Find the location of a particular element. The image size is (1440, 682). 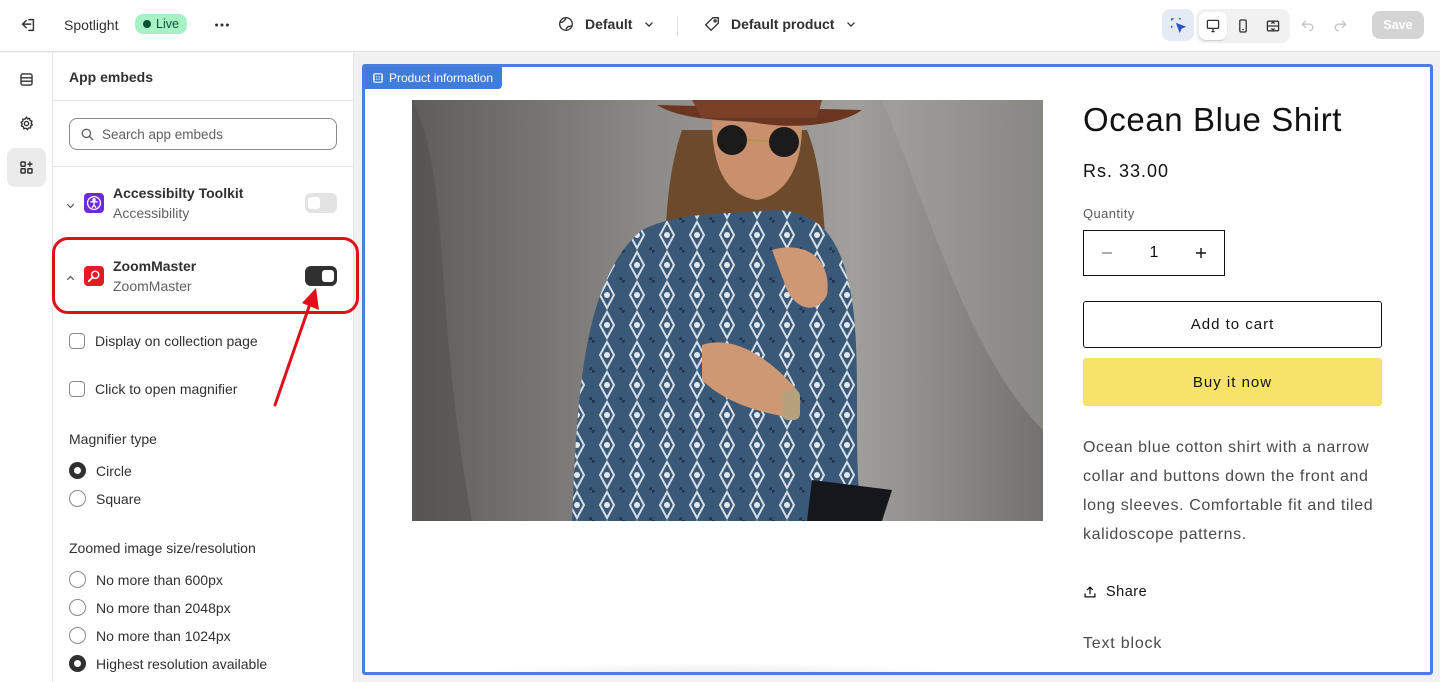

left-rail is located at coordinates (26, 367).